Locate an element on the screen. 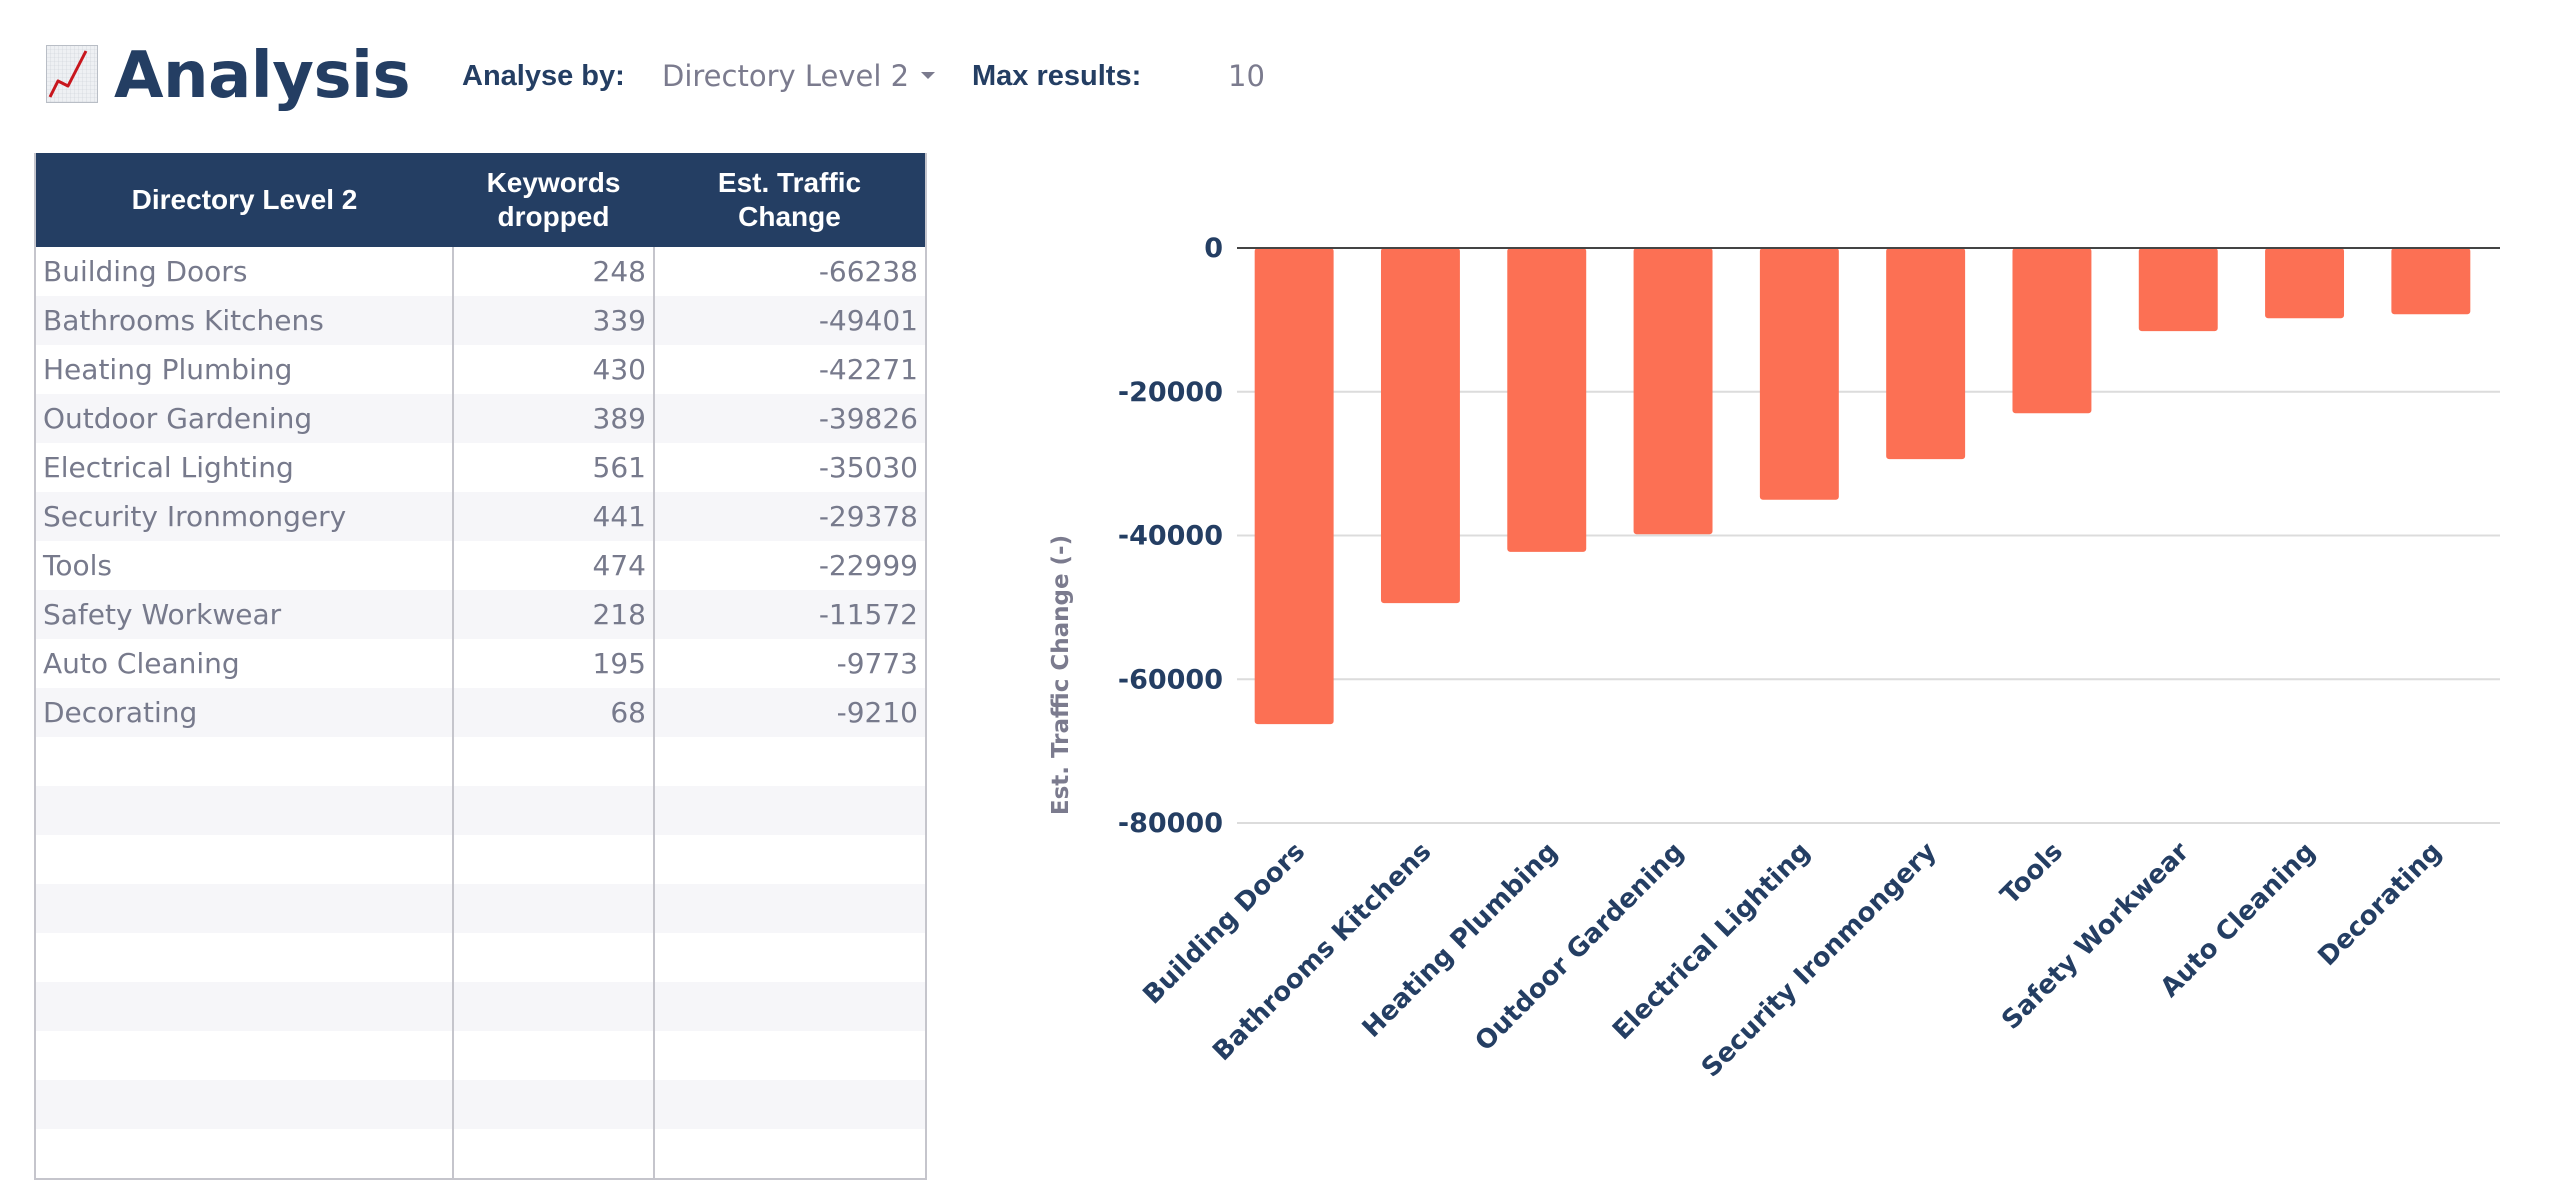  table-row: Security Ironmongery 441 -29378 is located at coordinates (480, 516).